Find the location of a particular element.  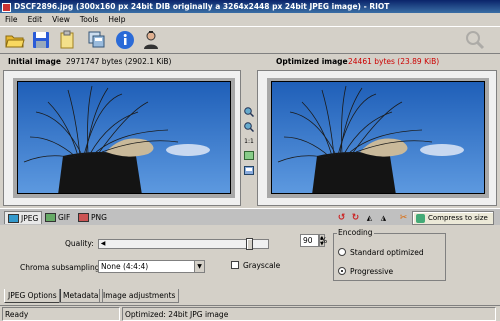

rotate-left-button: ↺ is located at coordinates (341, 217).